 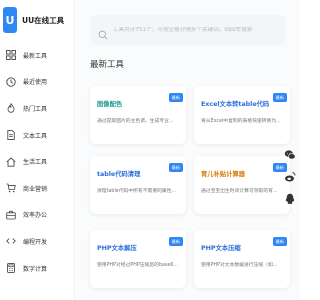 I want to click on search-input, so click(x=199, y=30).